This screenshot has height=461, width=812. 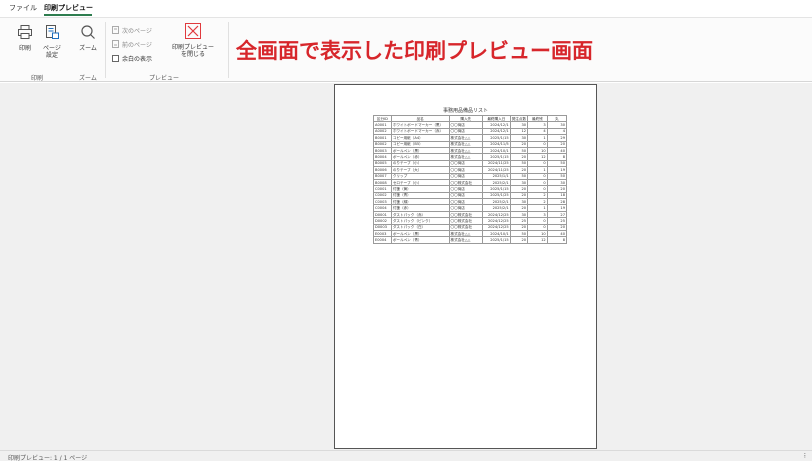 What do you see at coordinates (382, 240) in the screenshot?
I see `table-cell: E0004` at bounding box center [382, 240].